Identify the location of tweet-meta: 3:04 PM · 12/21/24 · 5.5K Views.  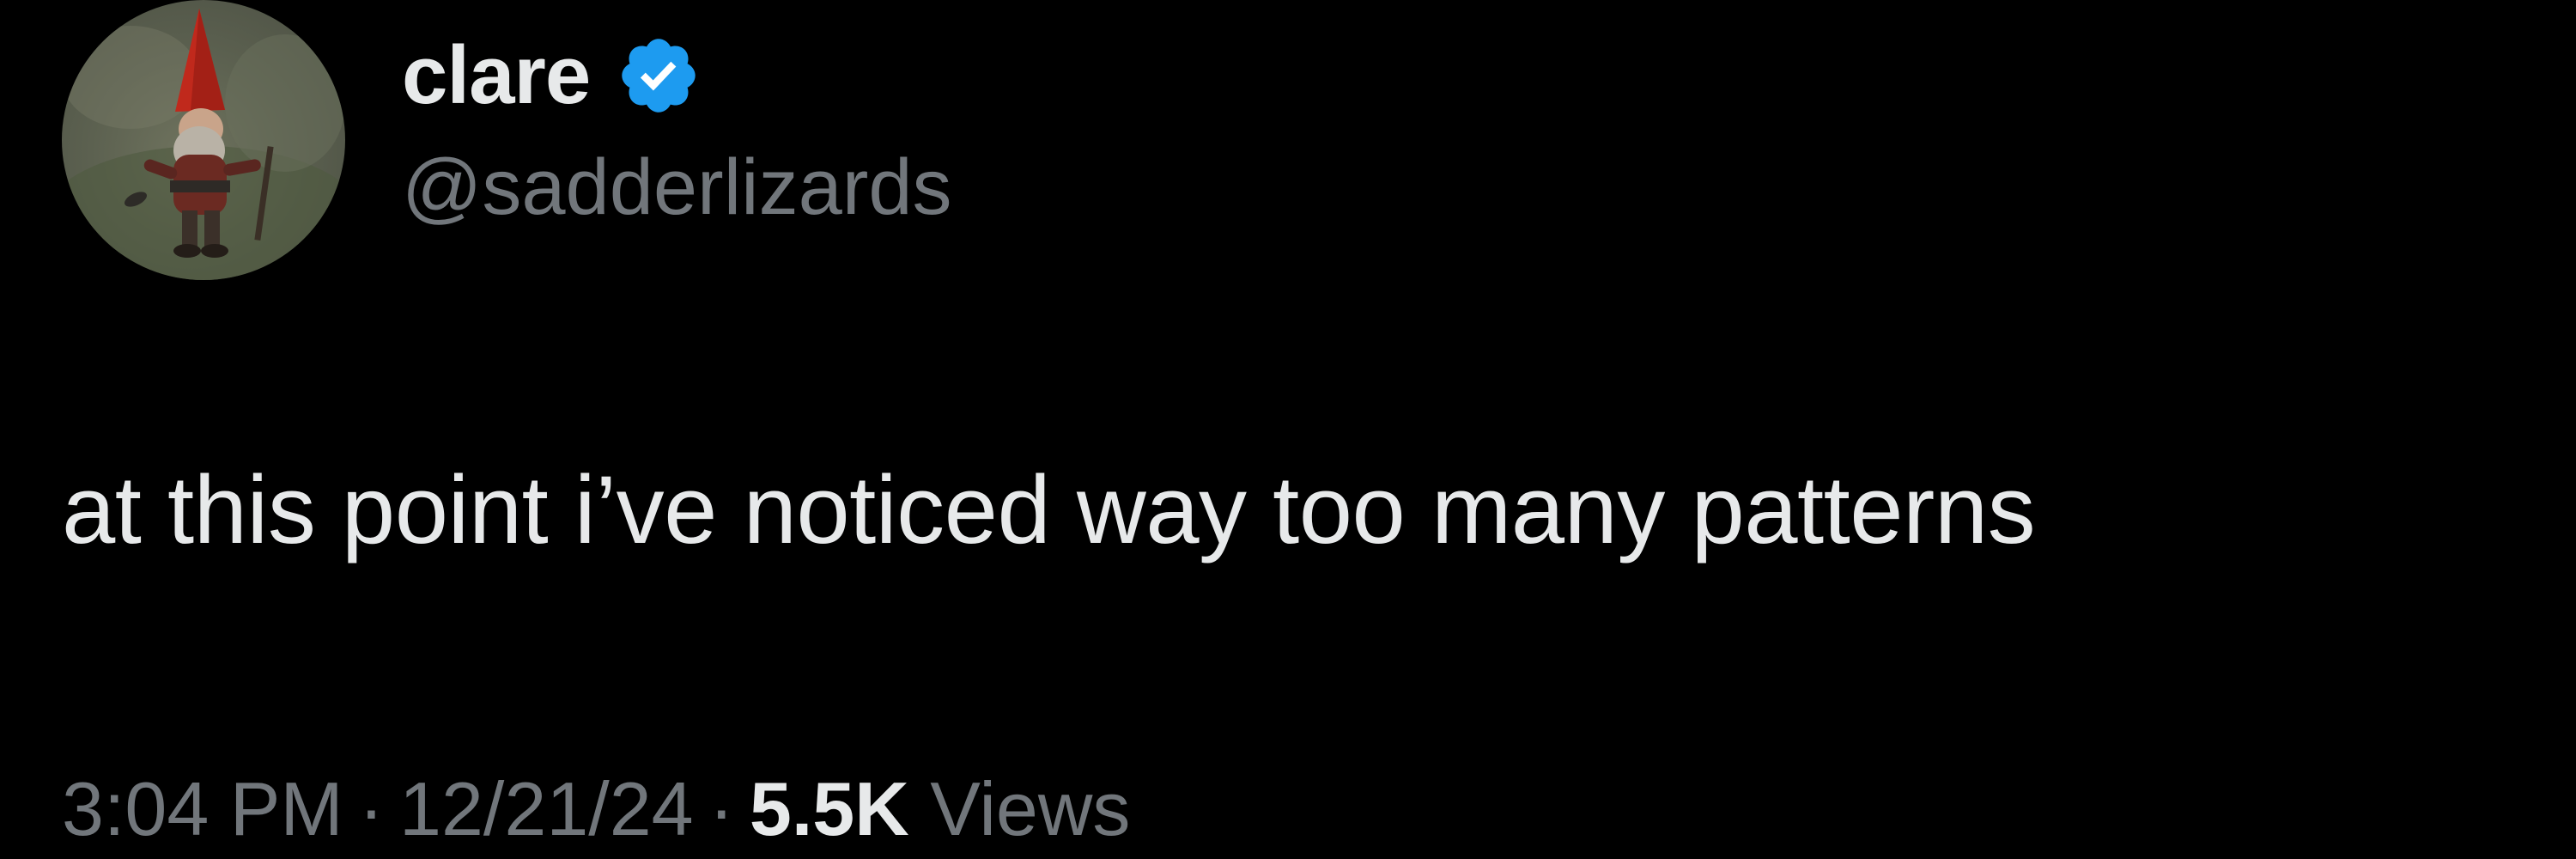
(596, 809).